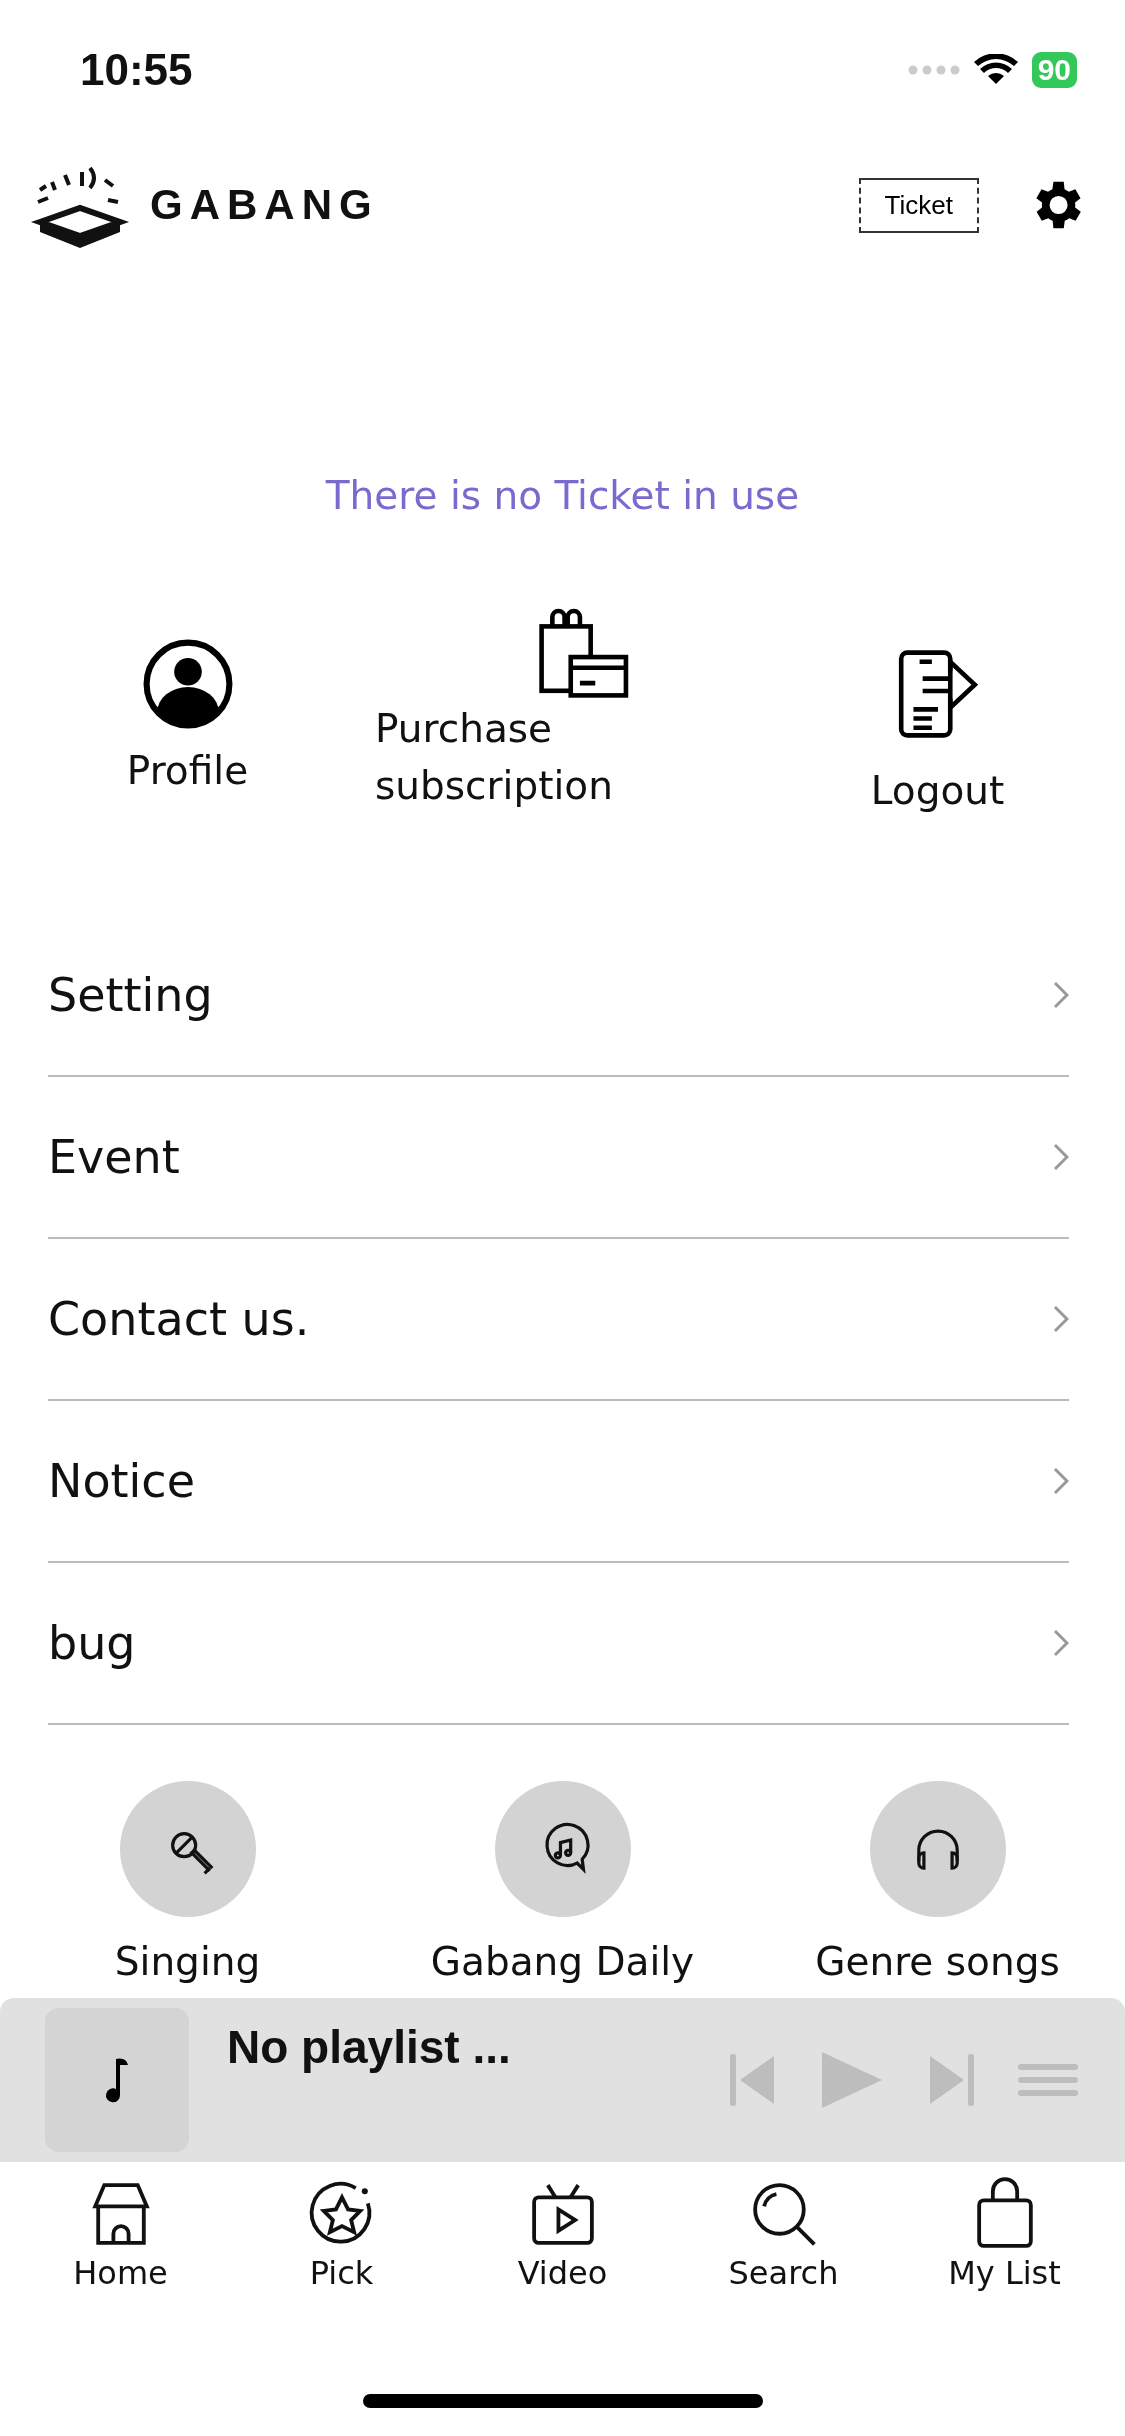 Image resolution: width=1125 pixels, height=2436 pixels. Describe the element at coordinates (1004, 2234) in the screenshot. I see `tab-button: My List` at that location.